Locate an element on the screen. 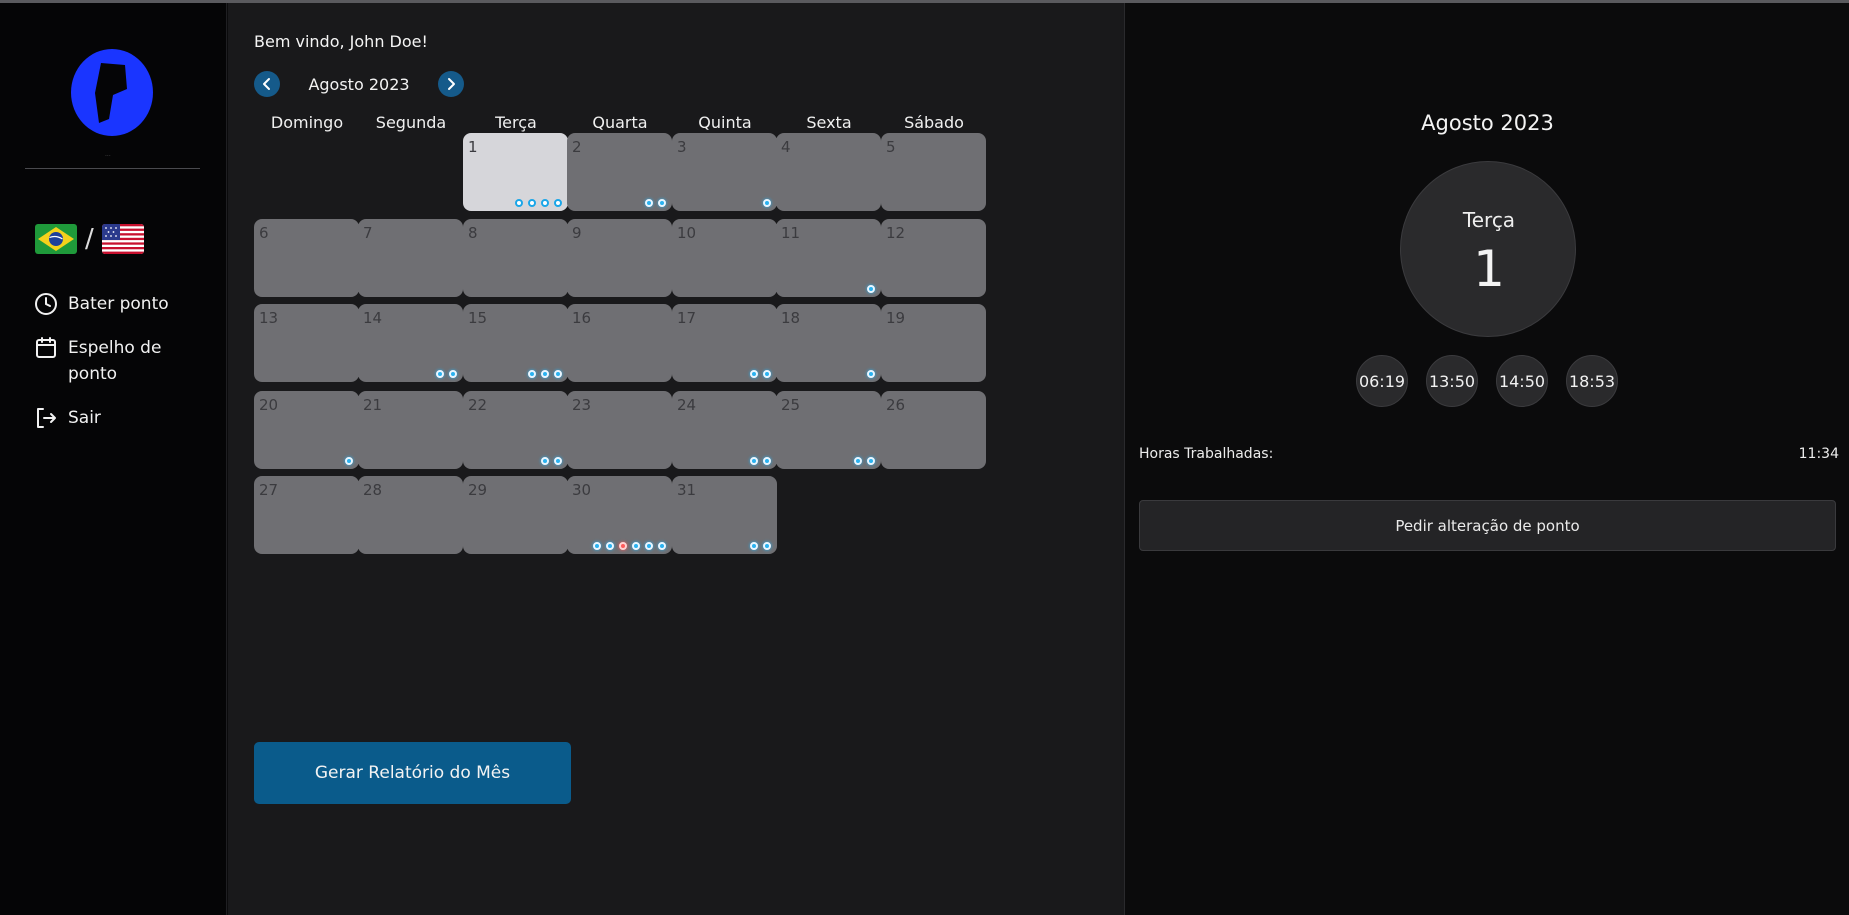 This screenshot has height=915, width=1849. sidebar-divider is located at coordinates (112, 168).